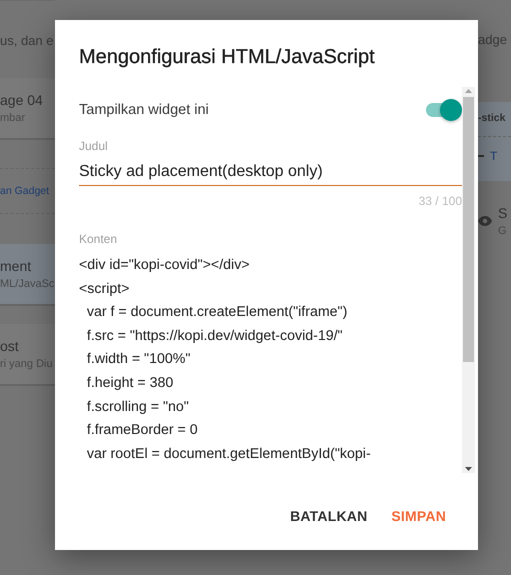 The image size is (511, 575). Describe the element at coordinates (494, 156) in the screenshot. I see `section-link: T` at that location.